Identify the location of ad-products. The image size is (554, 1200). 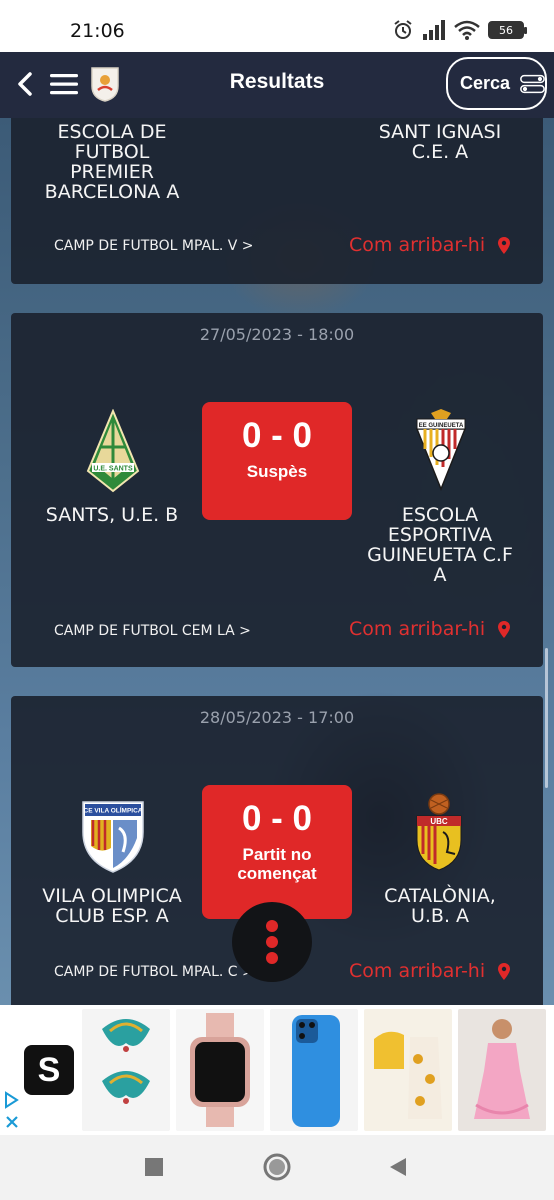
(314, 1070).